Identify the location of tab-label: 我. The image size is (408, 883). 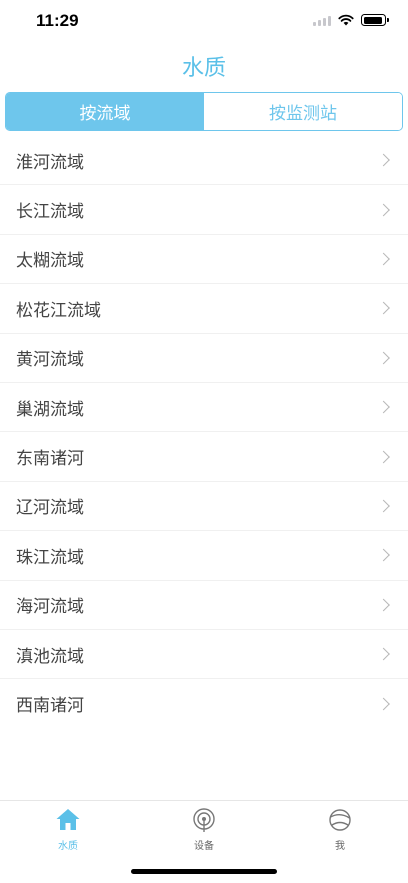
(340, 846).